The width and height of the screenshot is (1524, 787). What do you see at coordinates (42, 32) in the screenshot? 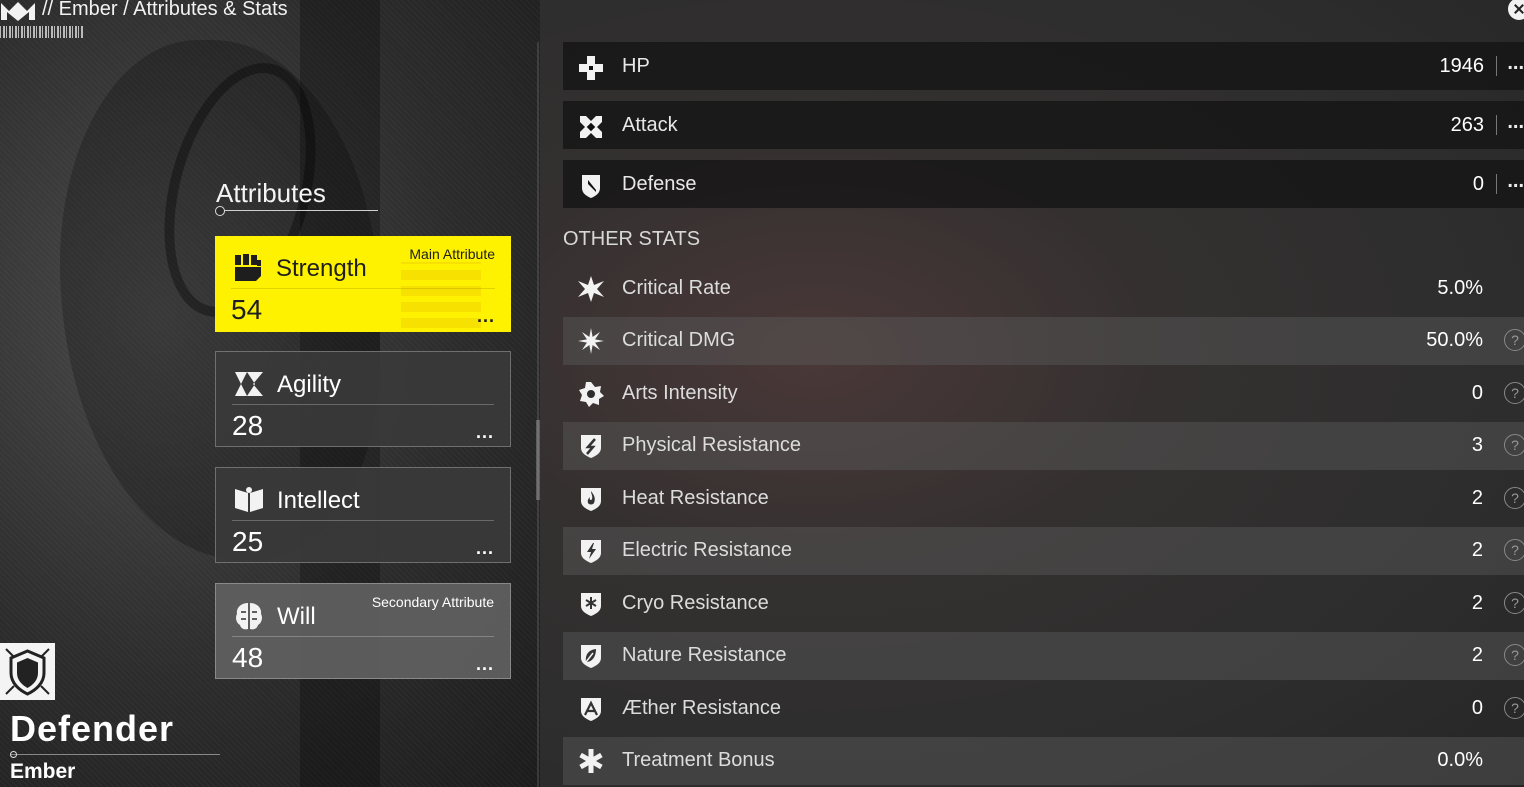
I see `barcode-decoration` at bounding box center [42, 32].